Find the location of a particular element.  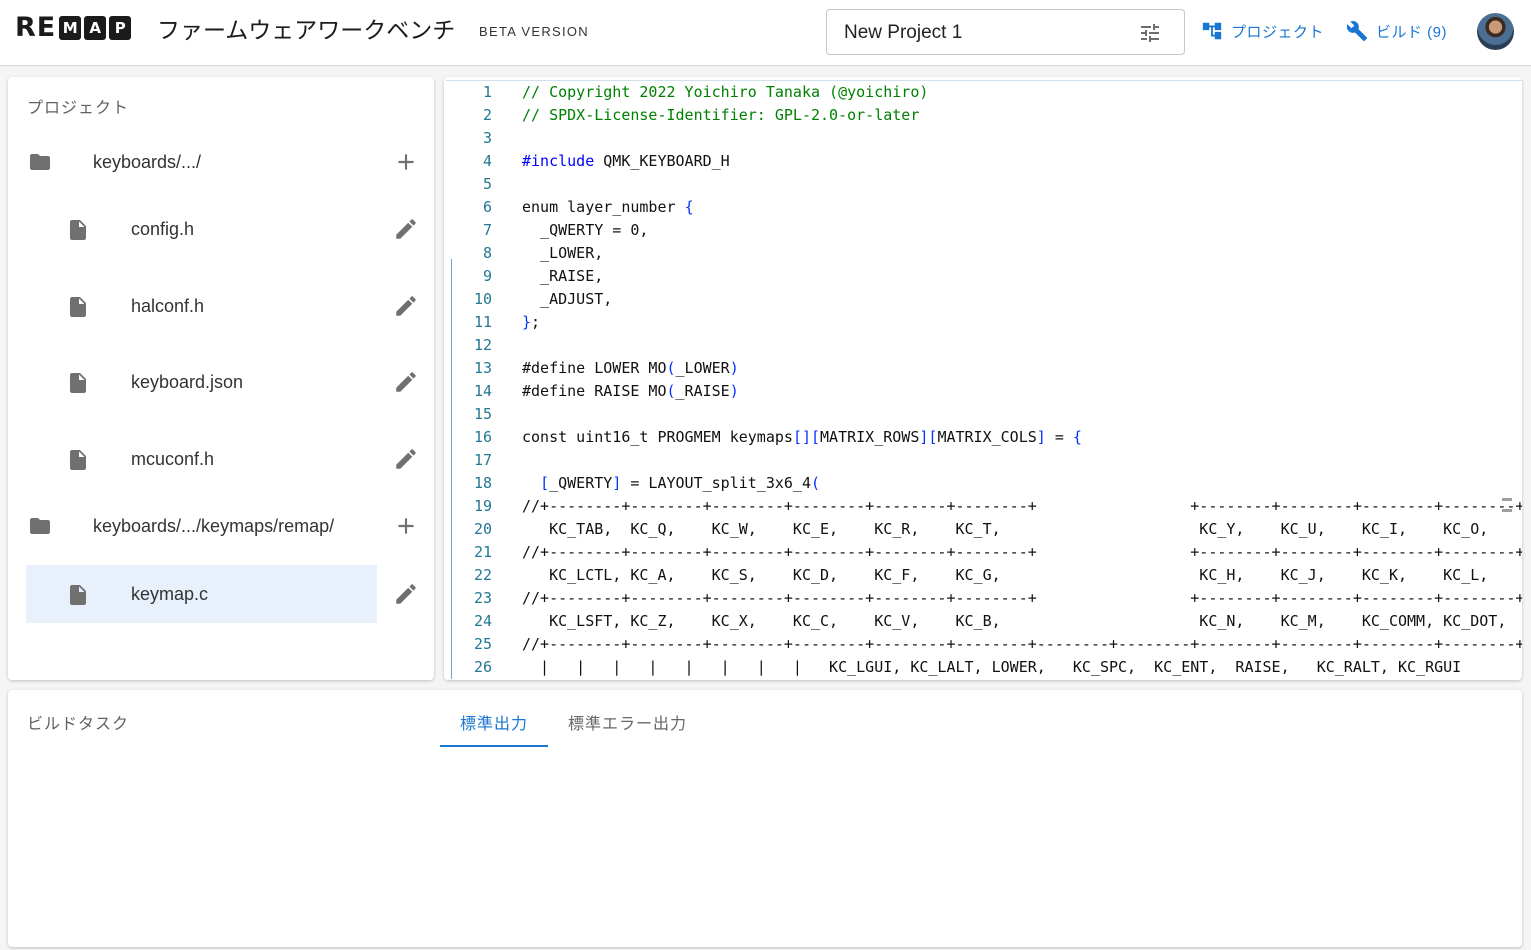

tab-stdout: 標準出力 is located at coordinates (494, 722).